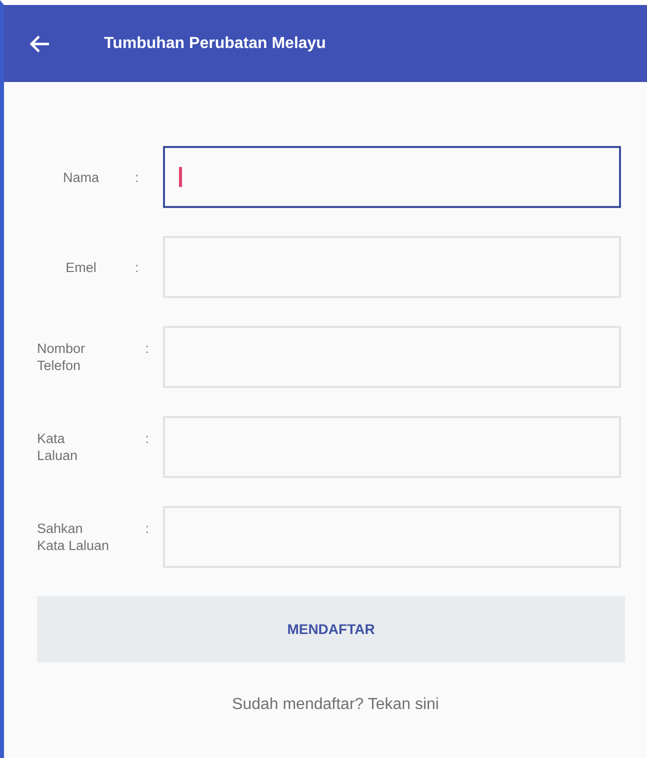  I want to click on back-button, so click(40, 43).